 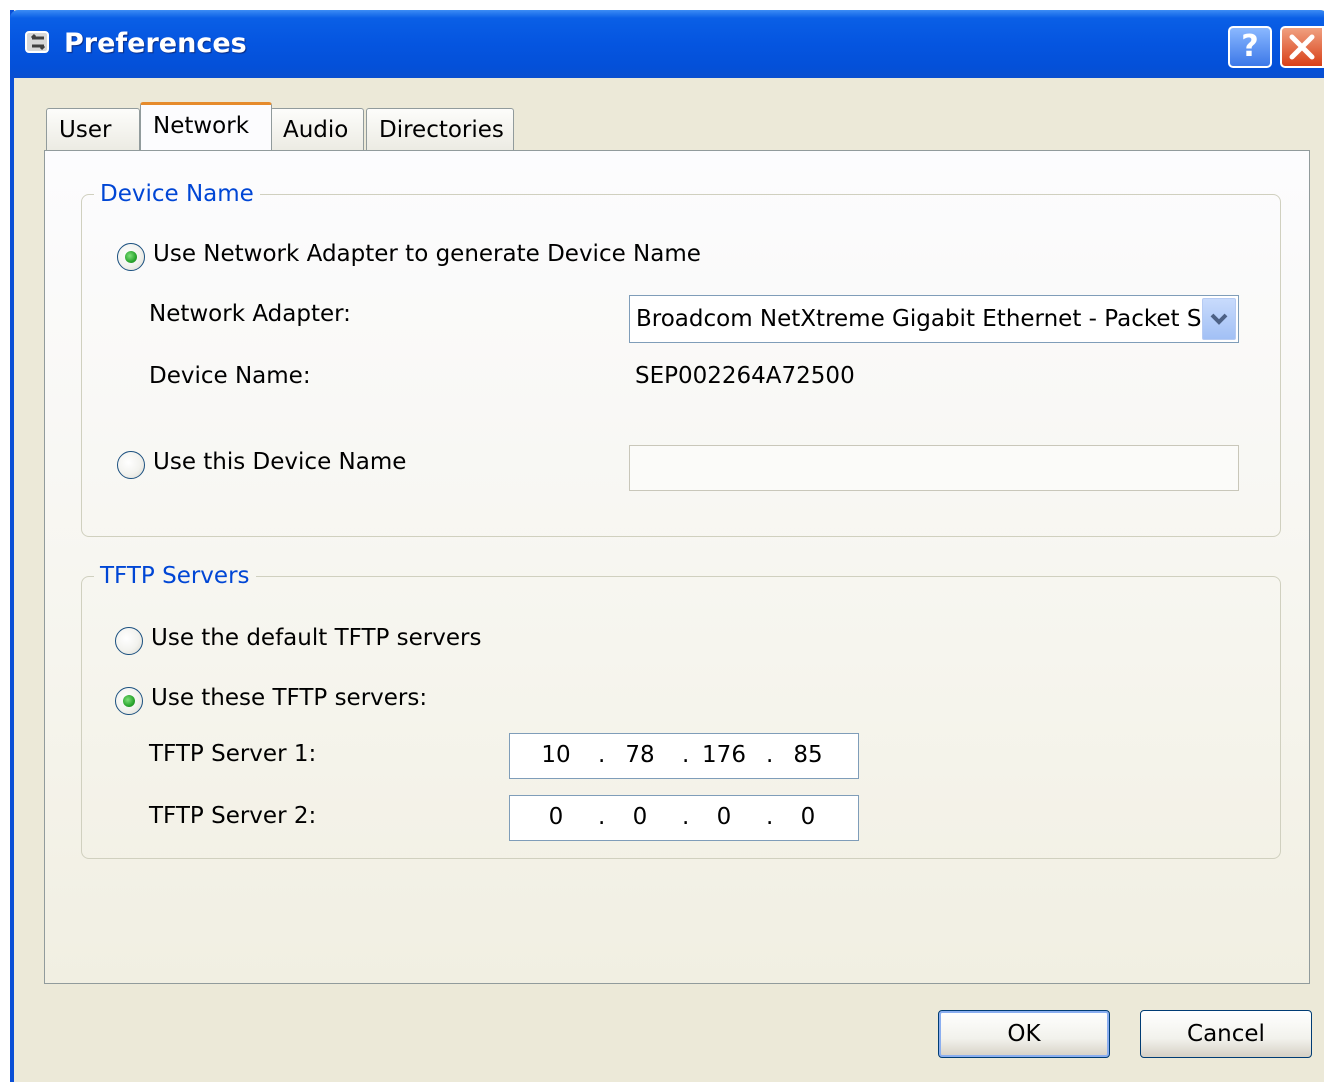 I want to click on device-name-label: Device Name:, so click(x=230, y=376).